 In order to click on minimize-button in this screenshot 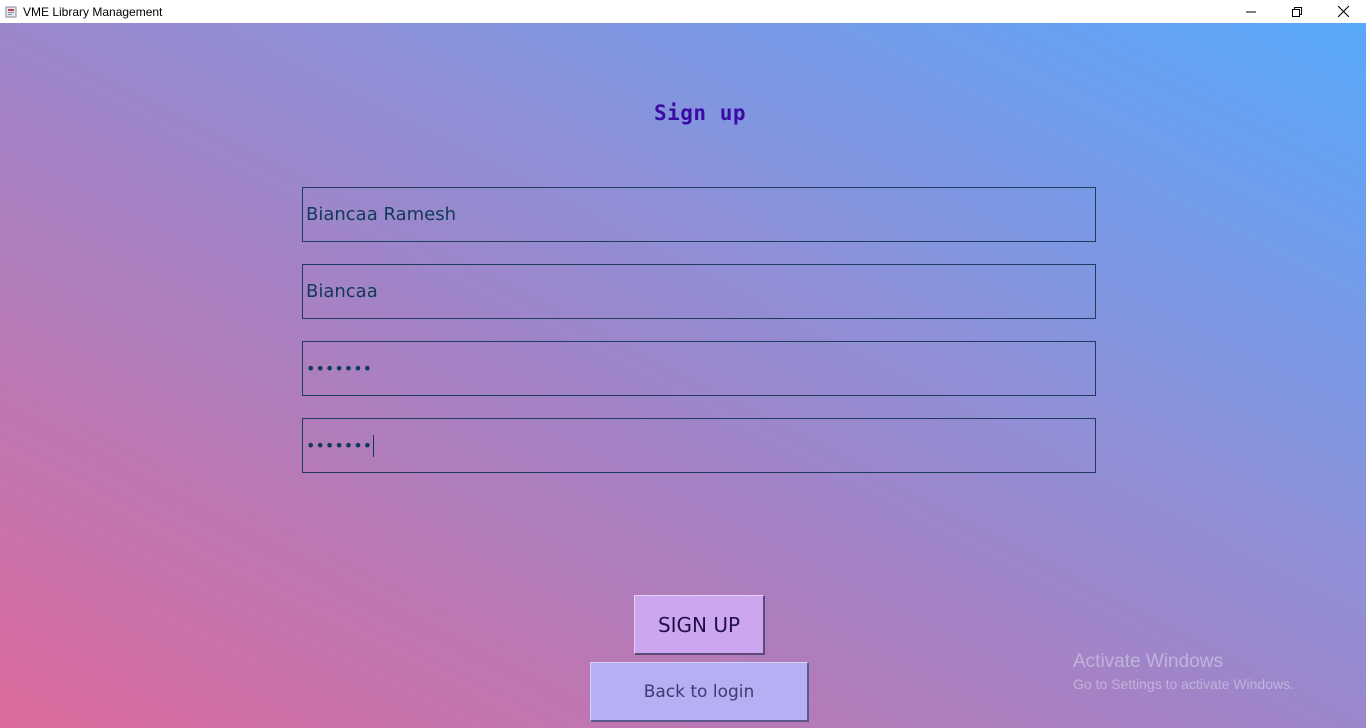, I will do `click(1251, 11)`.